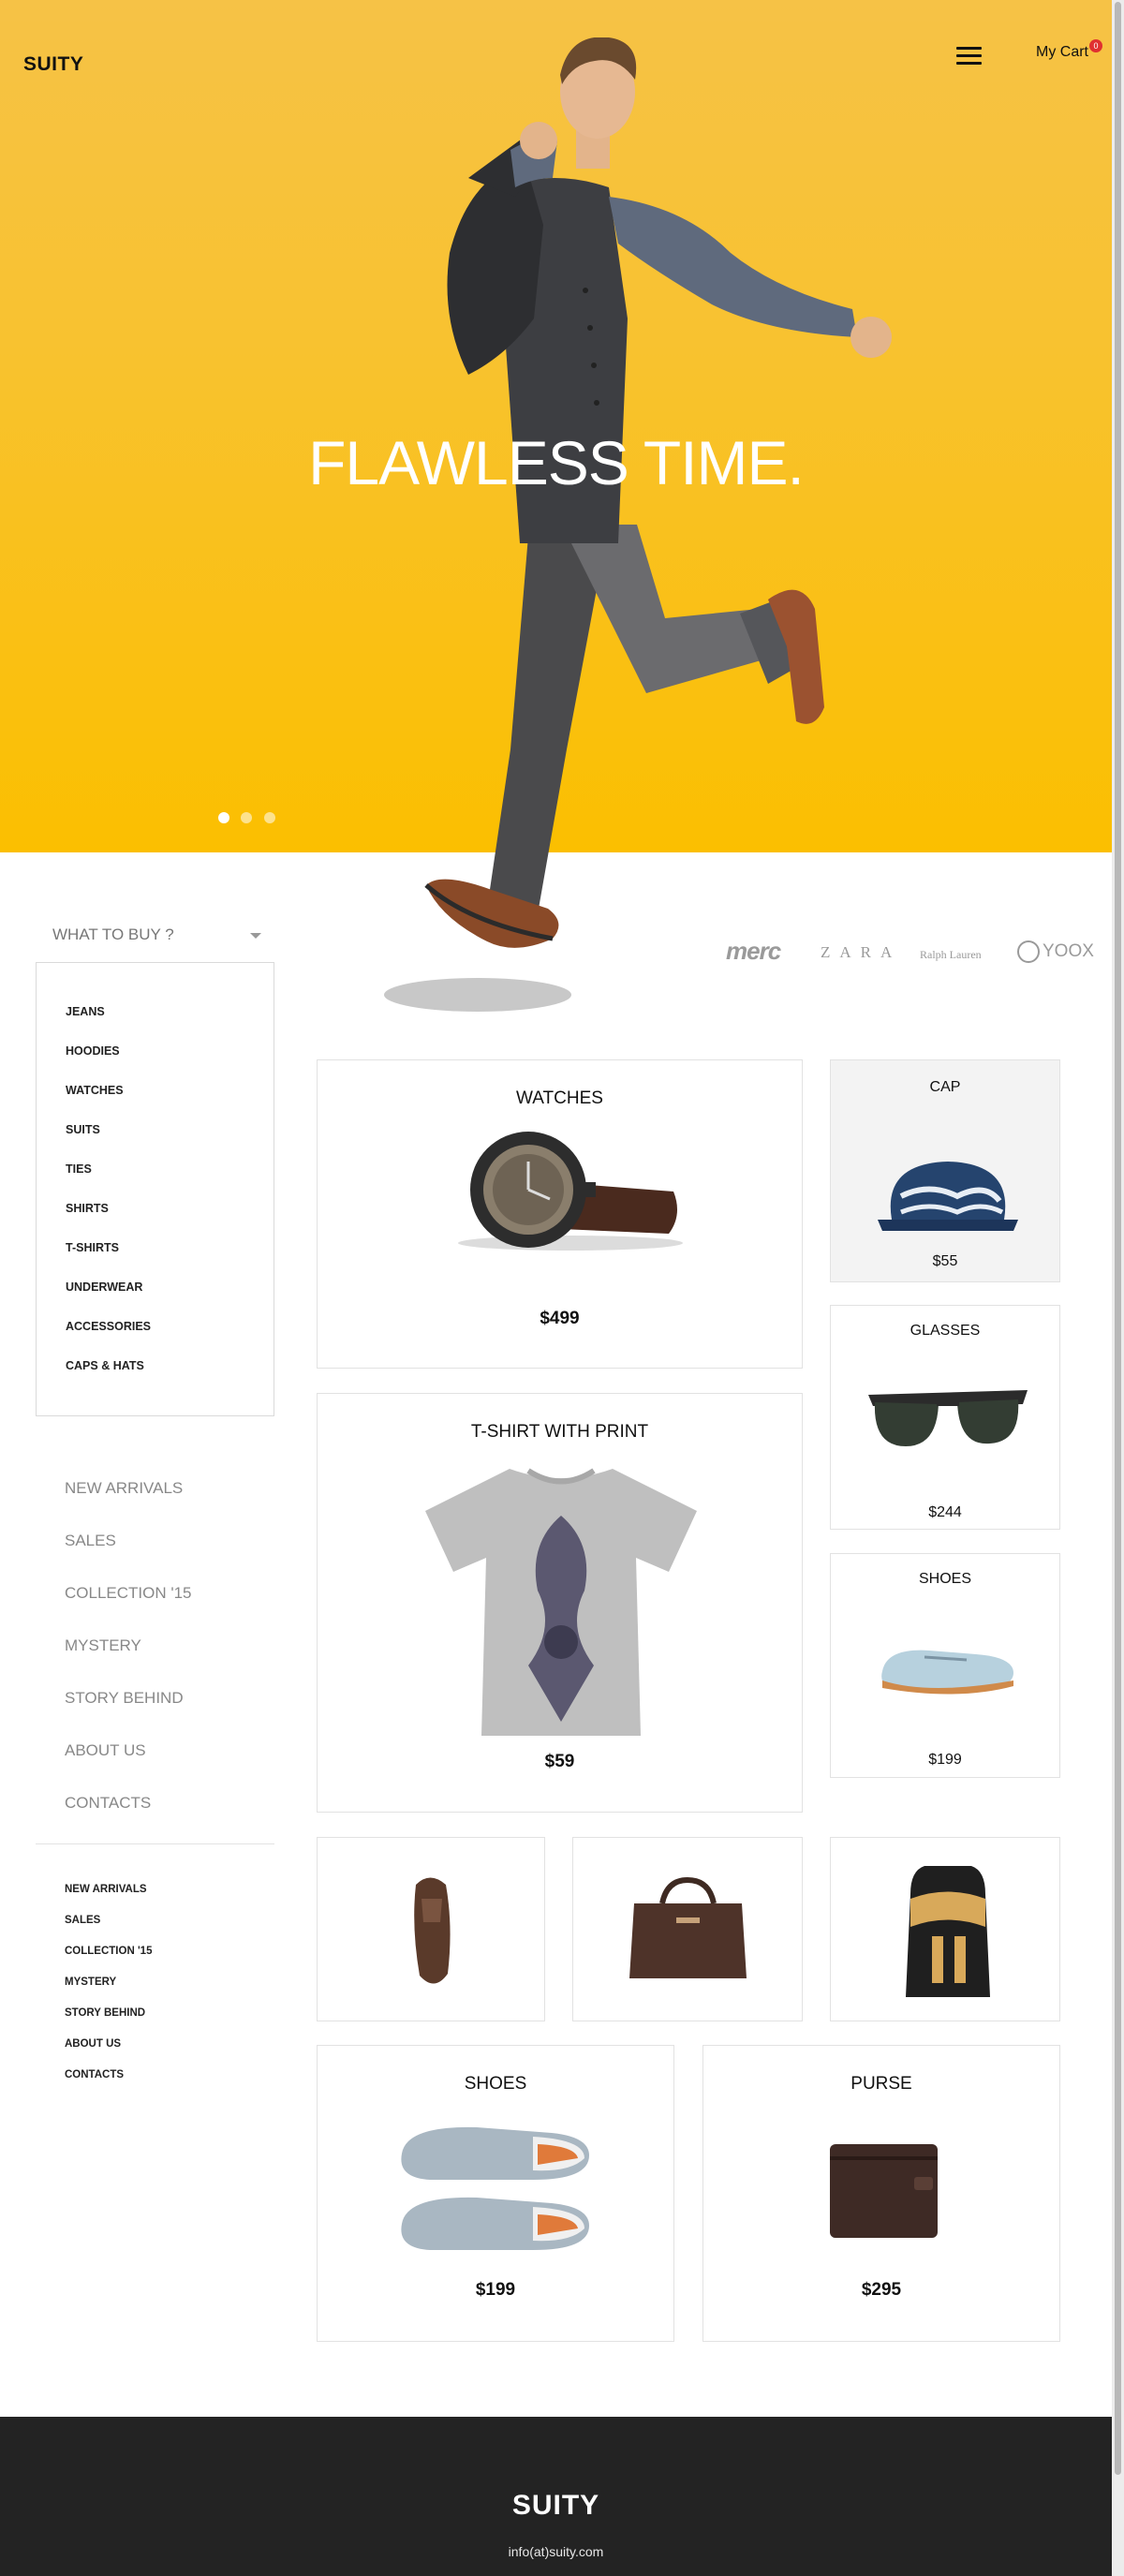 The image size is (1124, 2576). What do you see at coordinates (93, 1051) in the screenshot?
I see `category-hoodies: HOODIES` at bounding box center [93, 1051].